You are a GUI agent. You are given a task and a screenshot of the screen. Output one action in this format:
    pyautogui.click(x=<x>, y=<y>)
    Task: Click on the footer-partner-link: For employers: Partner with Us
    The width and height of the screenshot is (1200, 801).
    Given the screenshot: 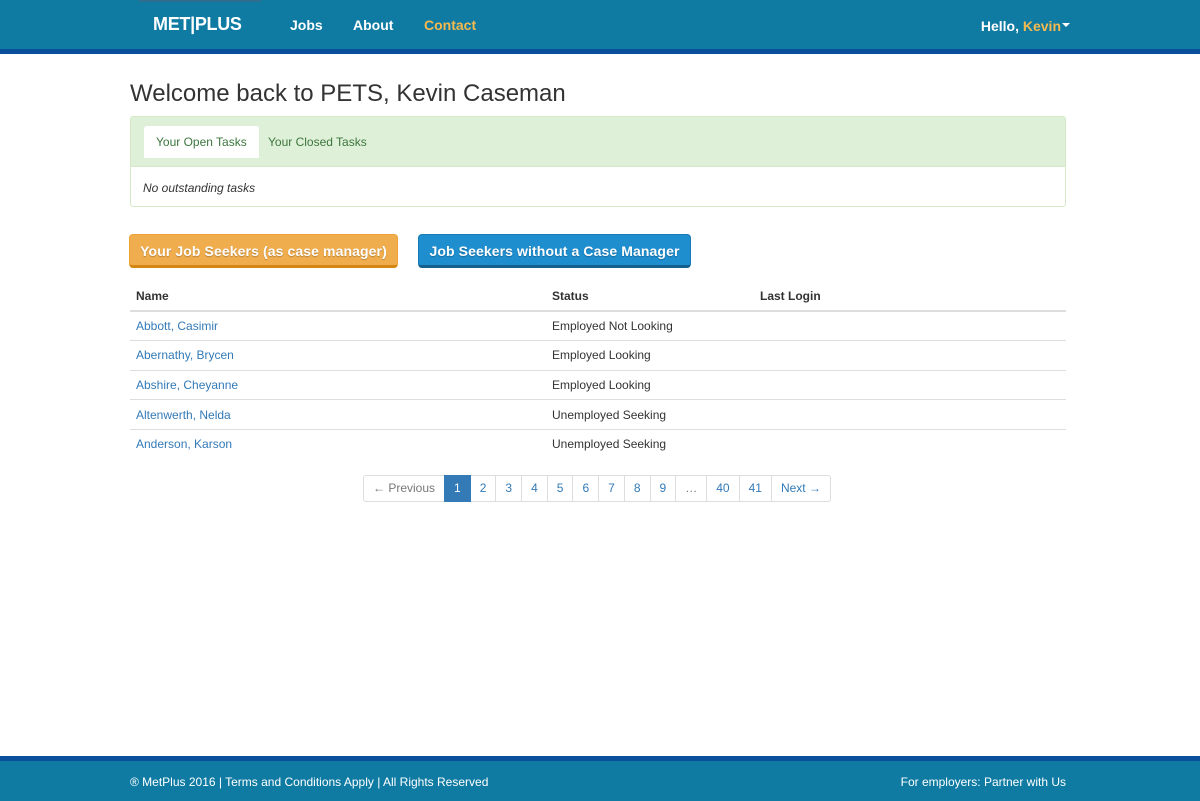 What is the action you would take?
    pyautogui.click(x=983, y=782)
    